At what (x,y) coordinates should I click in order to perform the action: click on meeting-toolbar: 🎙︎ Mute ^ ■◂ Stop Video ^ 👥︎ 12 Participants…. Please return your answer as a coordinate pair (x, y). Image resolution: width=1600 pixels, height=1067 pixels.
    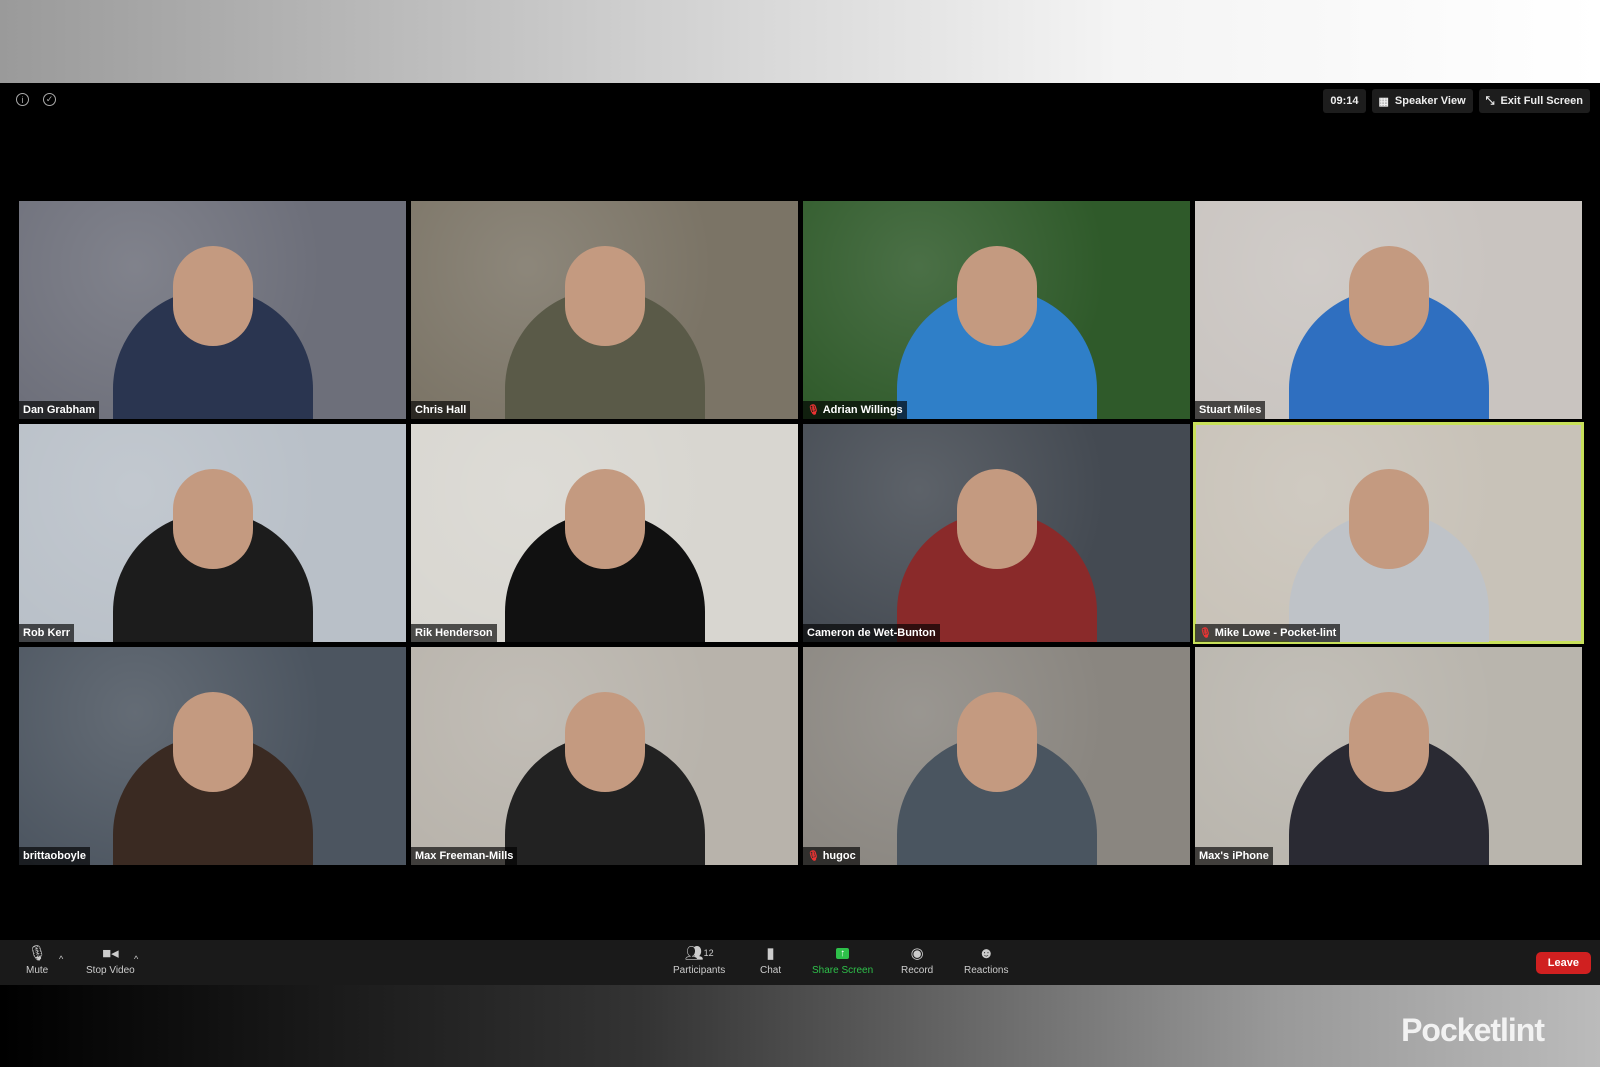
    Looking at the image, I should click on (800, 962).